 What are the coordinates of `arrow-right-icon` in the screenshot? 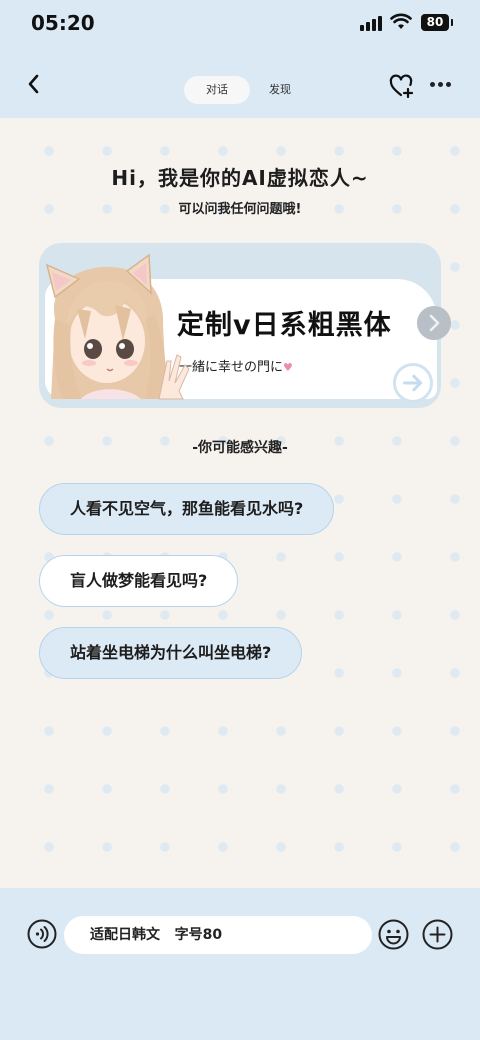 It's located at (413, 383).